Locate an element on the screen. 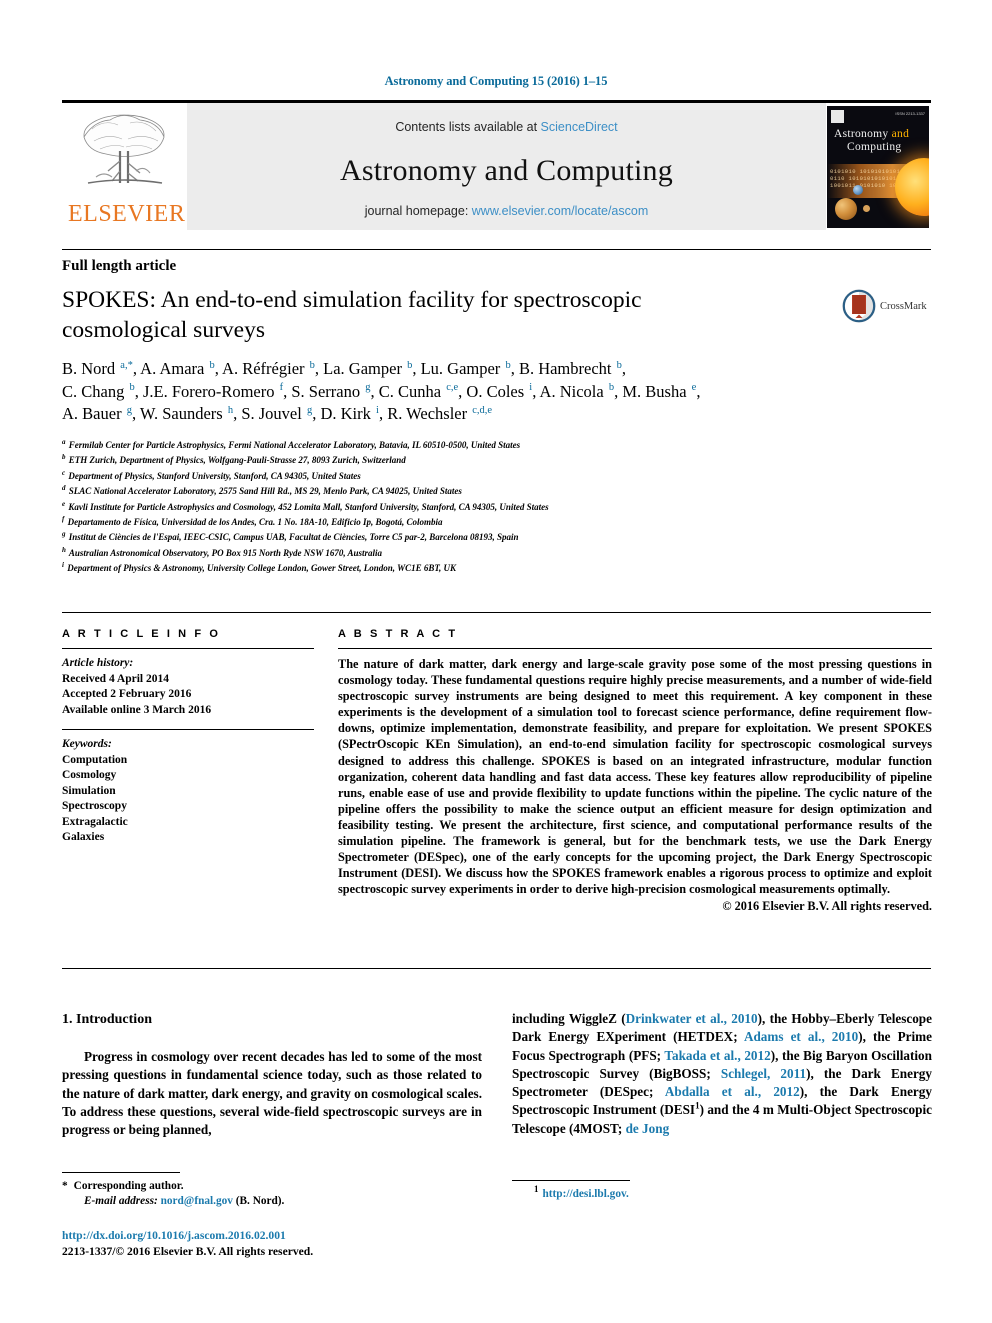 The image size is (992, 1323). section-heading-introduction: 1. Introduction is located at coordinates (107, 1019).